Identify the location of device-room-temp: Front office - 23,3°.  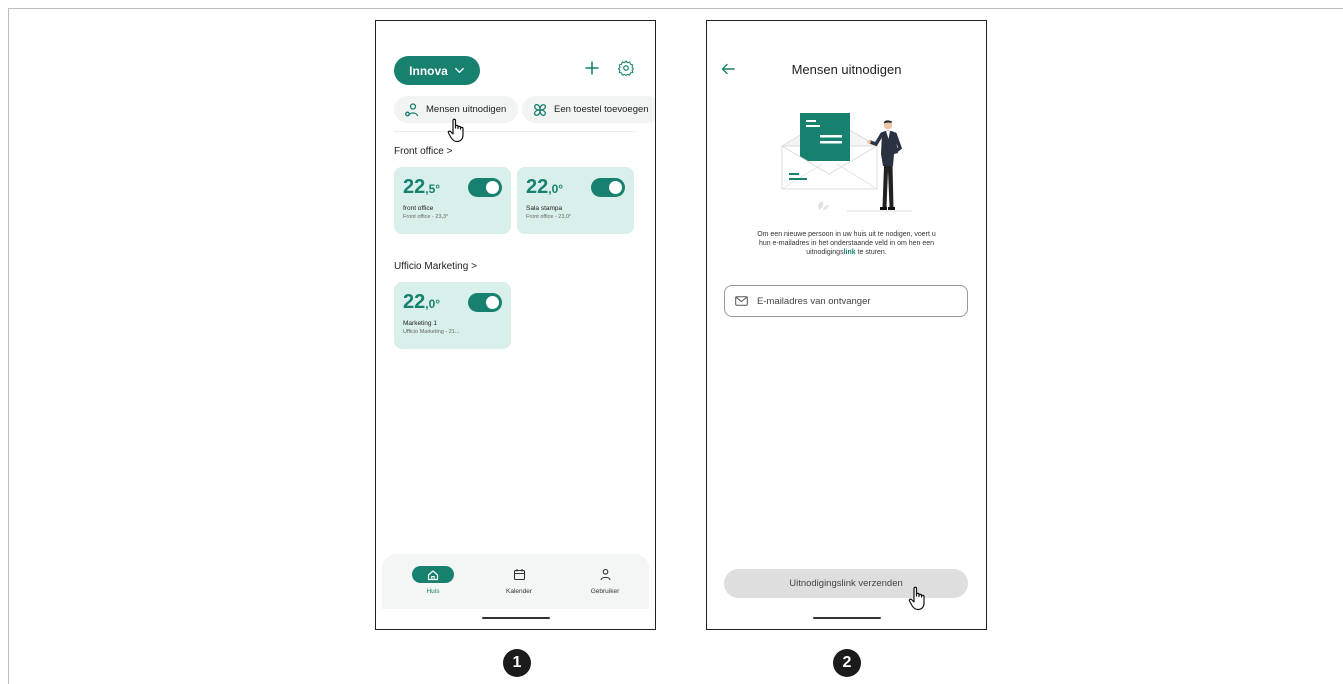
(426, 217).